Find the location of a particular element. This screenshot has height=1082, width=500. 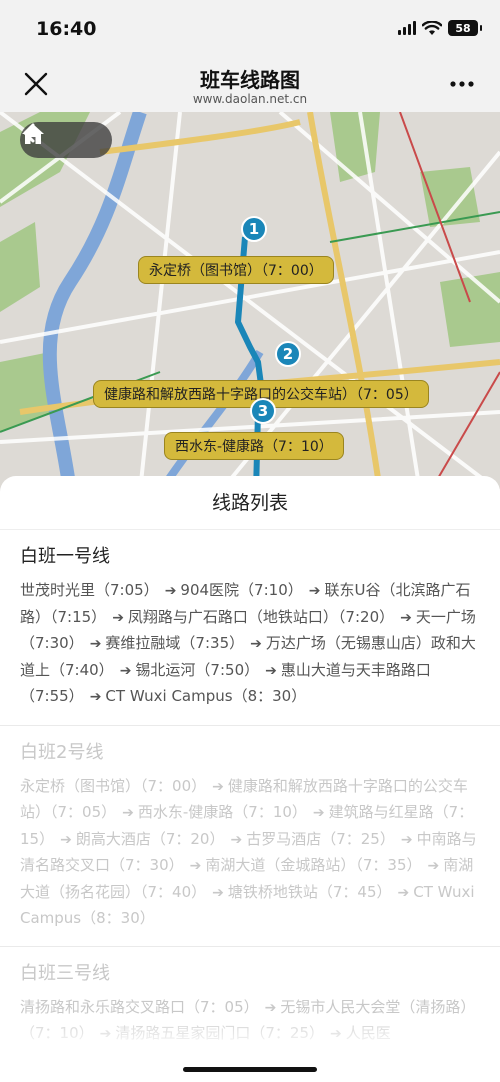

wifi-icon is located at coordinates (432, 27).